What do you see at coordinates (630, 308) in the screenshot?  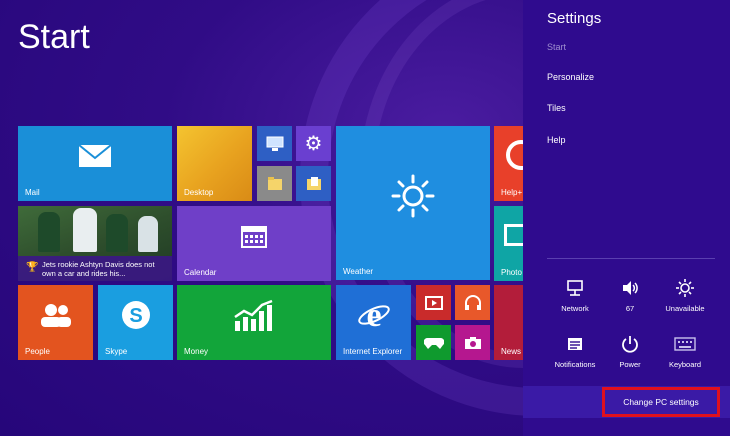 I see `volume-label: 67` at bounding box center [630, 308].